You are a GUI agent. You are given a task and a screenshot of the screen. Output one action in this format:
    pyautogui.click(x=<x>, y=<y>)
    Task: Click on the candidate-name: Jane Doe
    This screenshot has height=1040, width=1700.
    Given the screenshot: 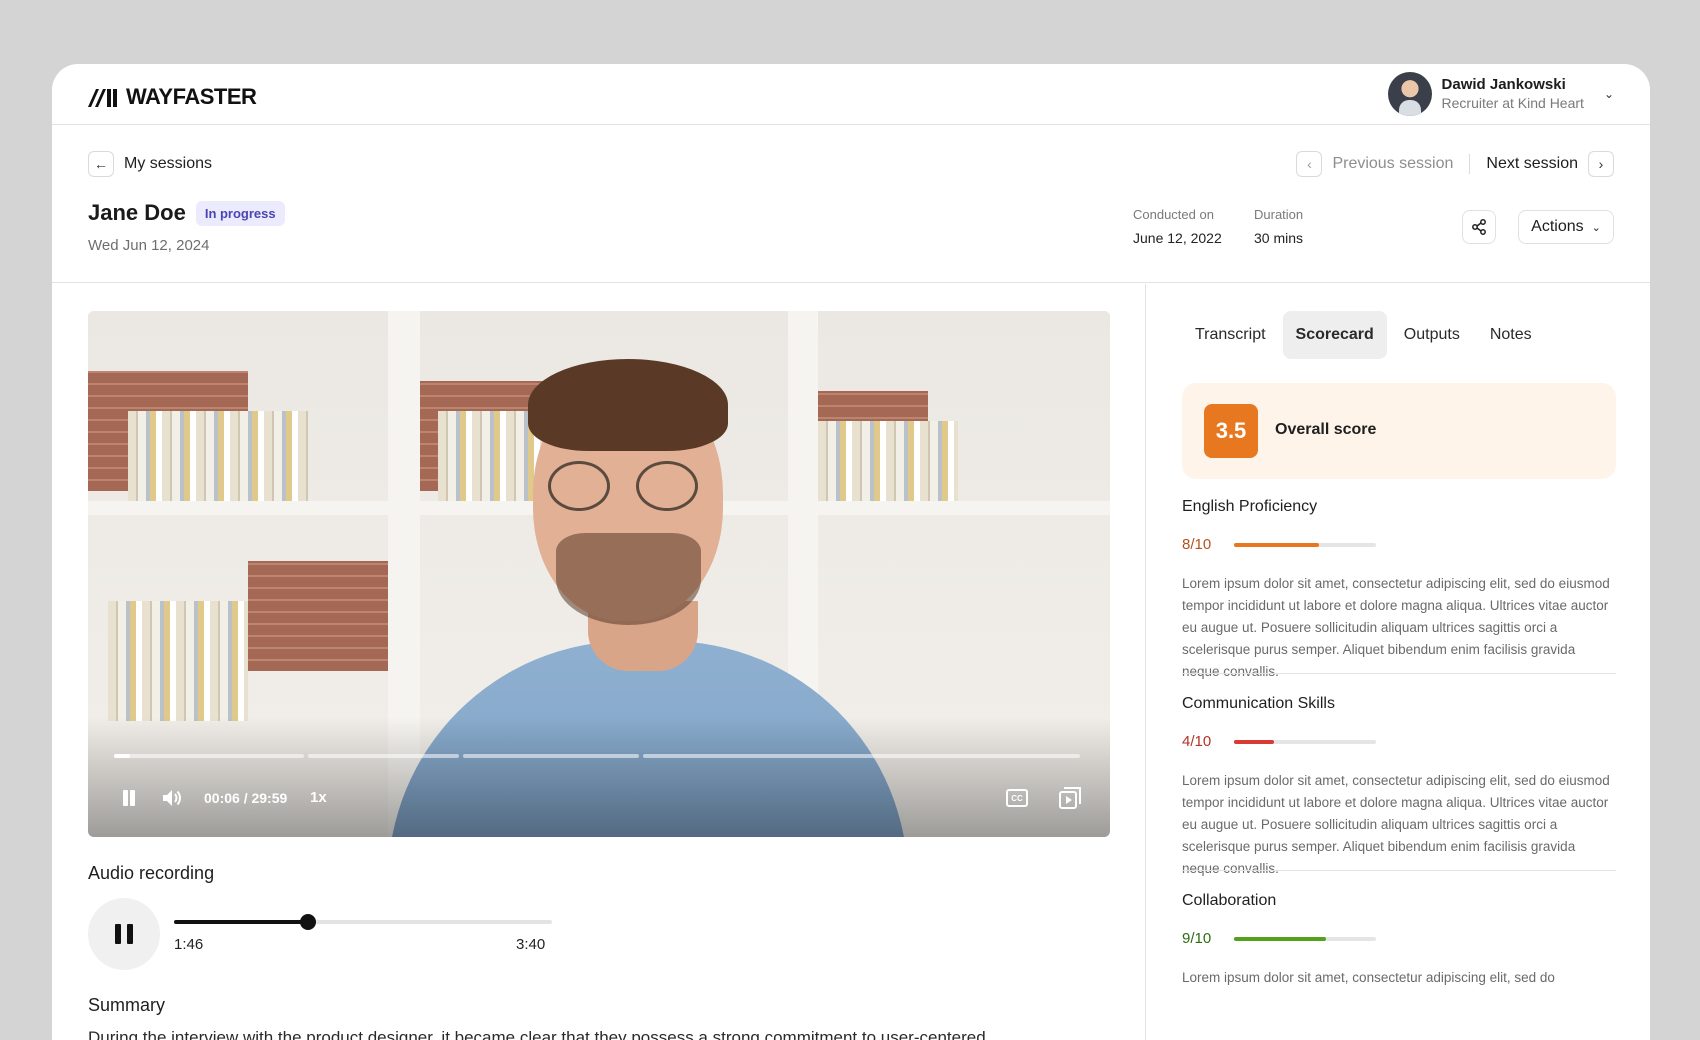 What is the action you would take?
    pyautogui.click(x=137, y=212)
    